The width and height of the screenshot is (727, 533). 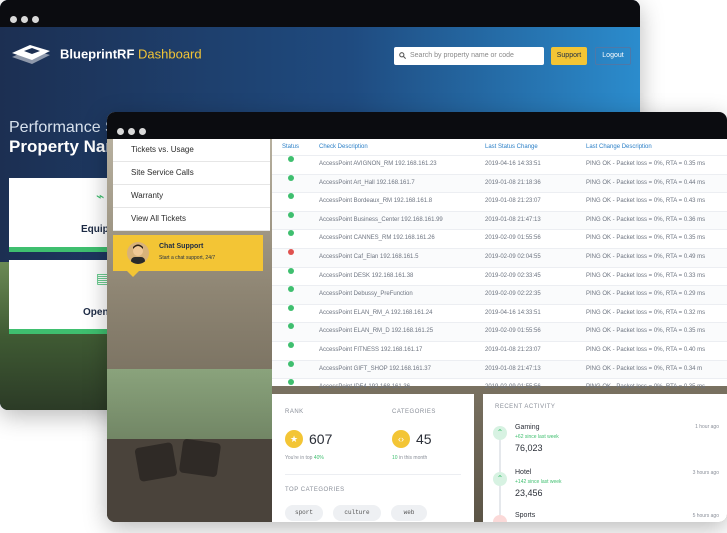 What do you see at coordinates (513, 219) in the screenshot?
I see `cell-time: 2019-01-08 21:47:13` at bounding box center [513, 219].